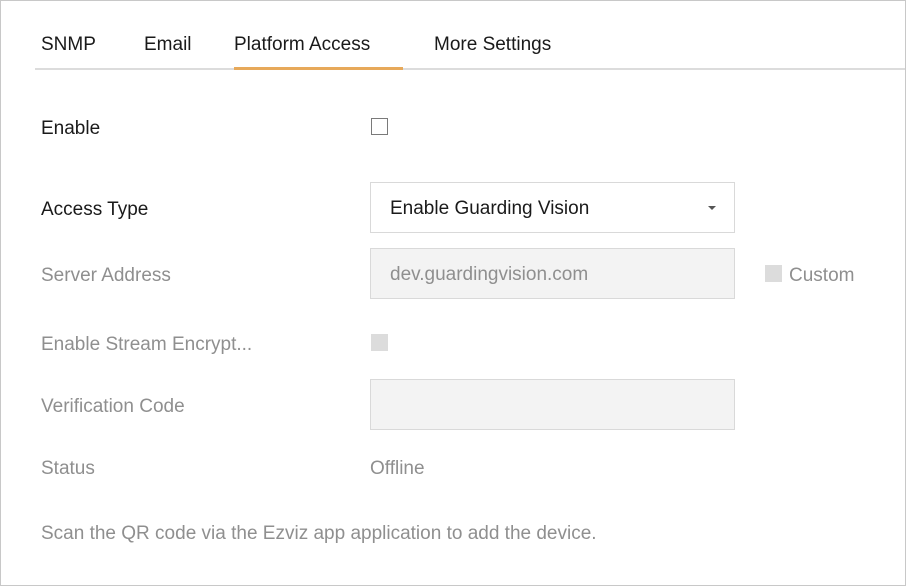  Describe the element at coordinates (397, 468) in the screenshot. I see `status-value: Offline` at that location.